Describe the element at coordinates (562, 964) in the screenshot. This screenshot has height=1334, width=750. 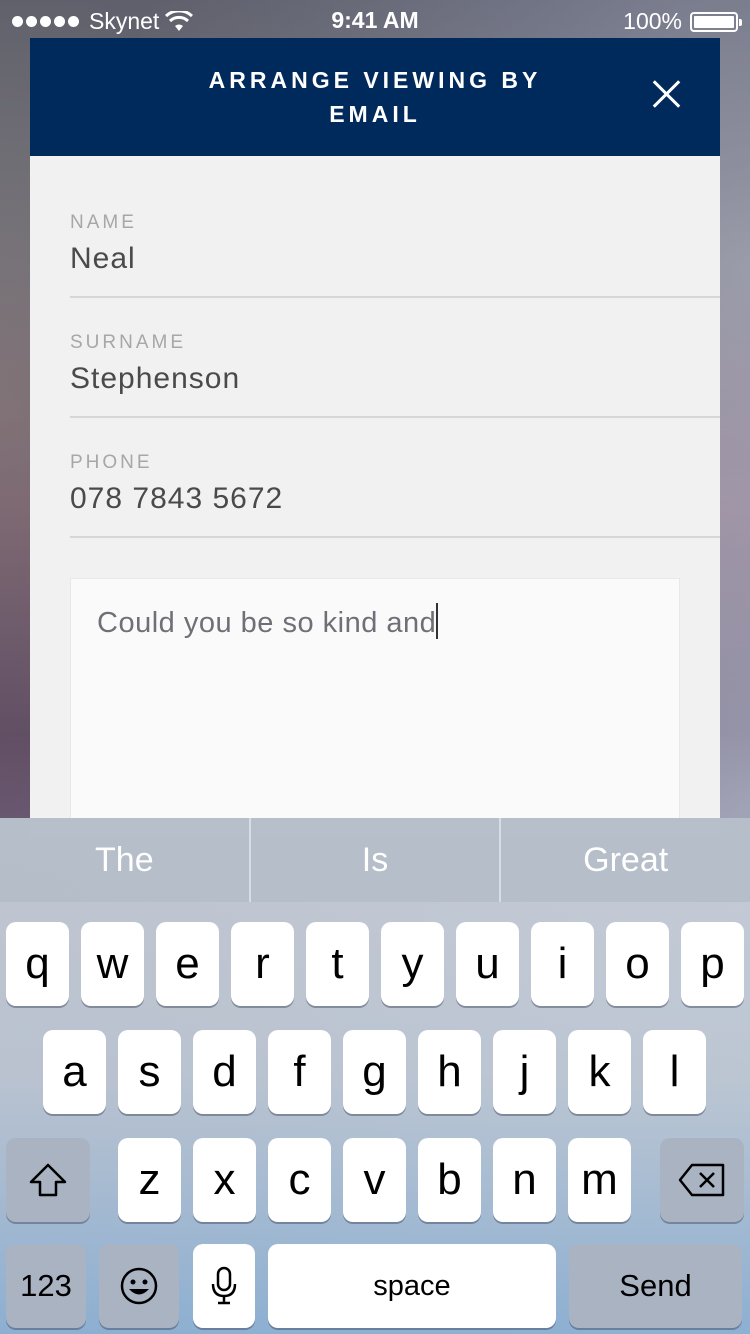
I see `key-i: i` at that location.